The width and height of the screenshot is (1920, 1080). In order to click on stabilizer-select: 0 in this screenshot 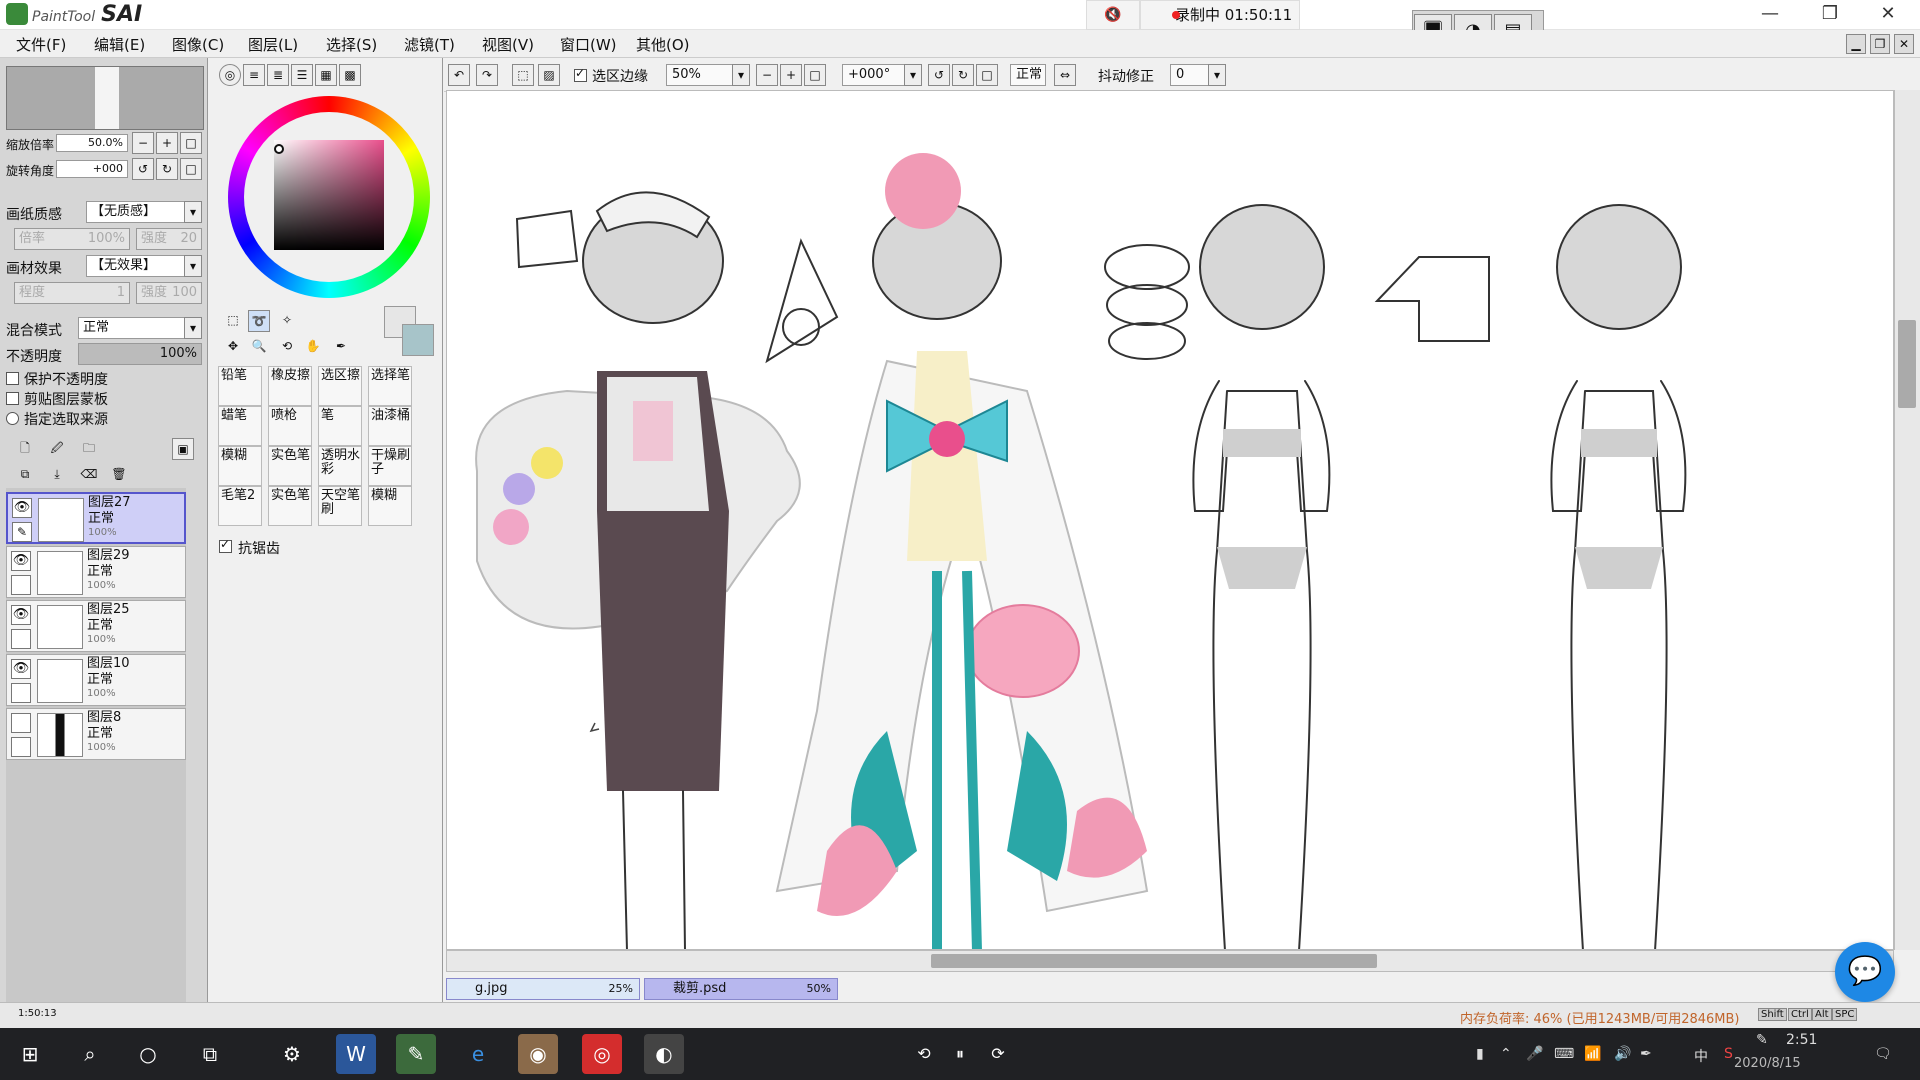, I will do `click(1190, 75)`.